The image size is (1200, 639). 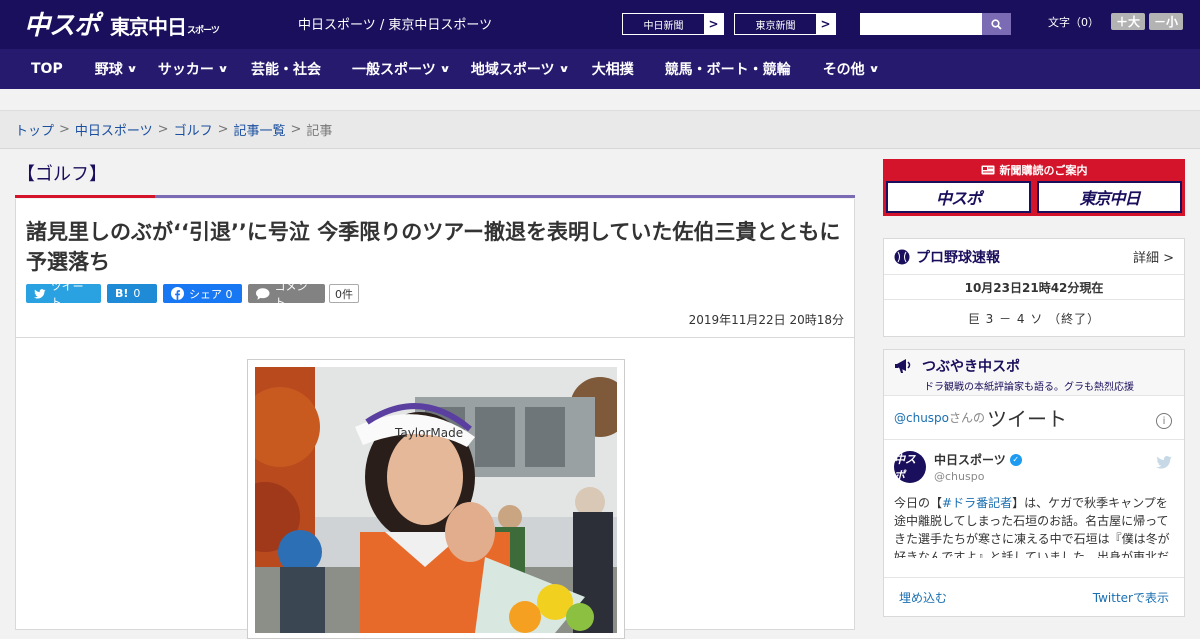 What do you see at coordinates (1034, 197) in the screenshot?
I see `subscription-buttons: 中スポ 東京中日` at bounding box center [1034, 197].